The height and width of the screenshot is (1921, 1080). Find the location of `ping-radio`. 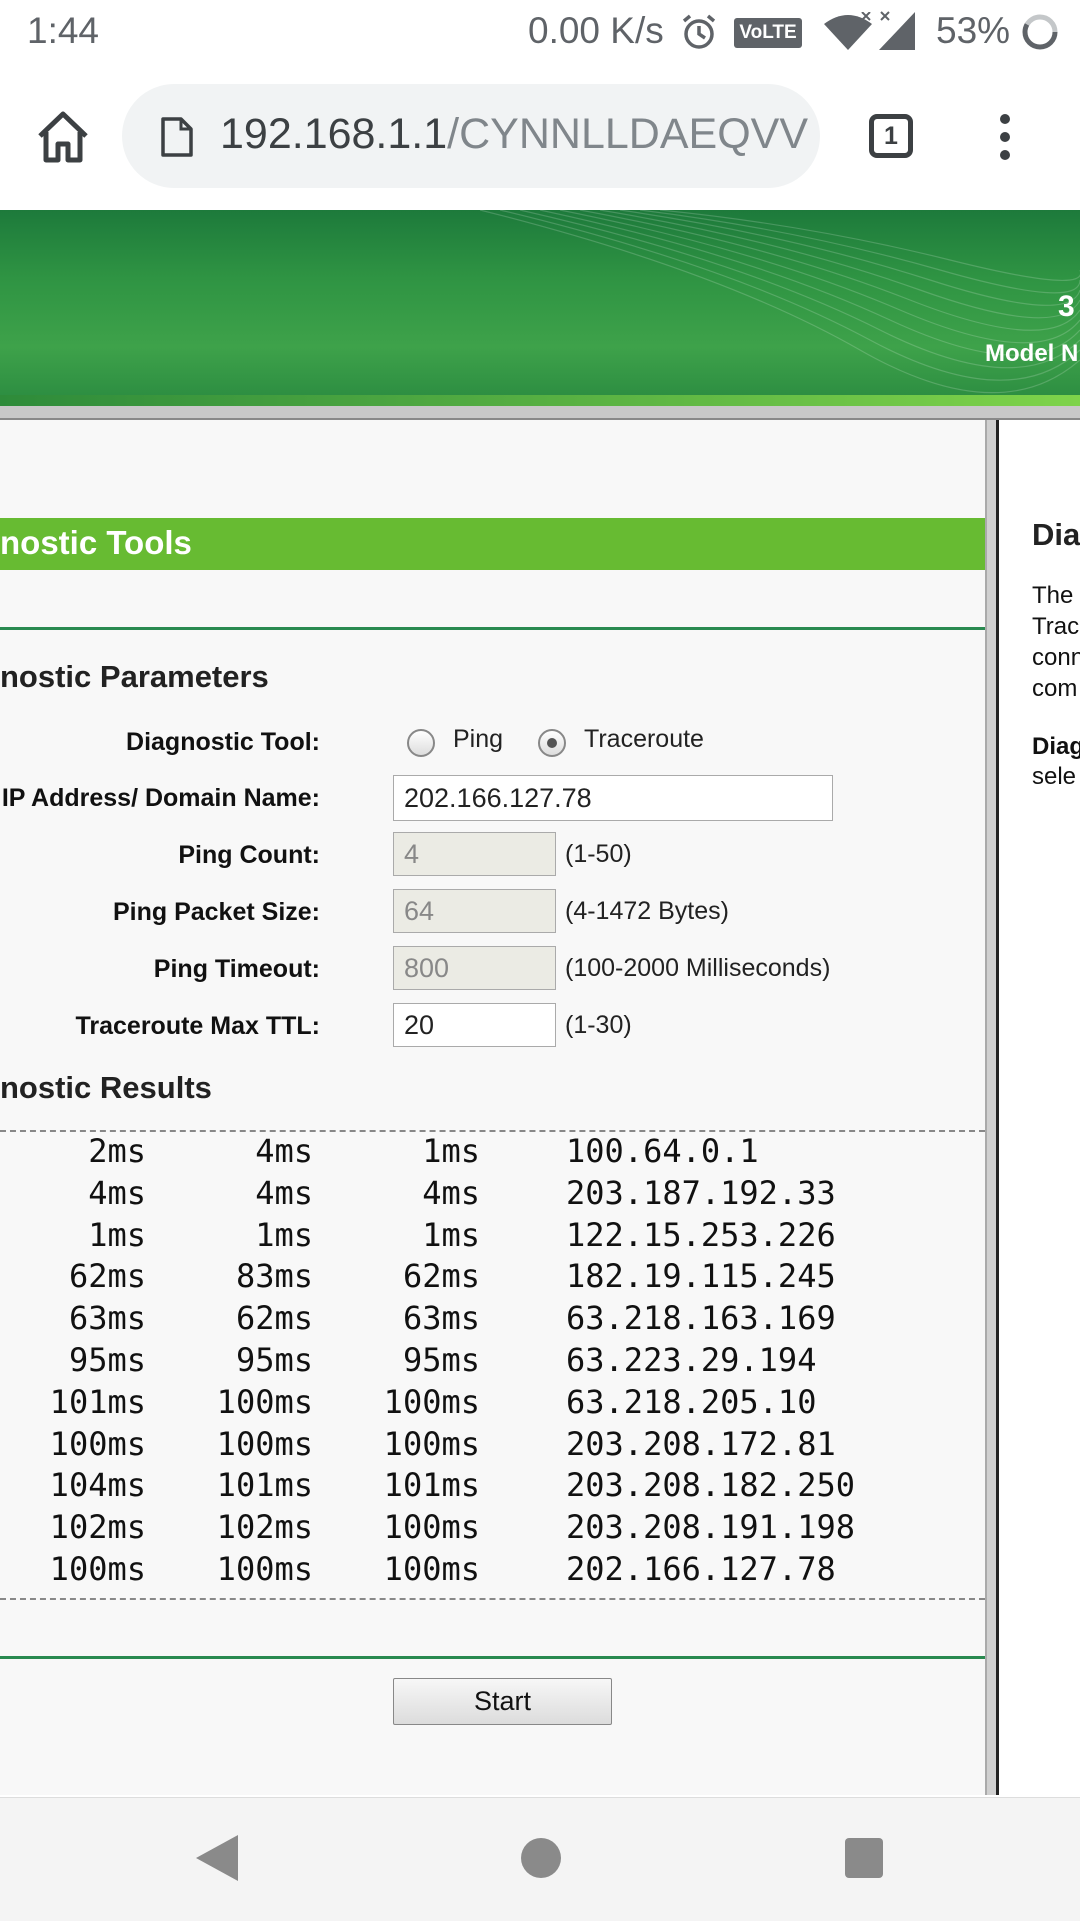

ping-radio is located at coordinates (421, 743).